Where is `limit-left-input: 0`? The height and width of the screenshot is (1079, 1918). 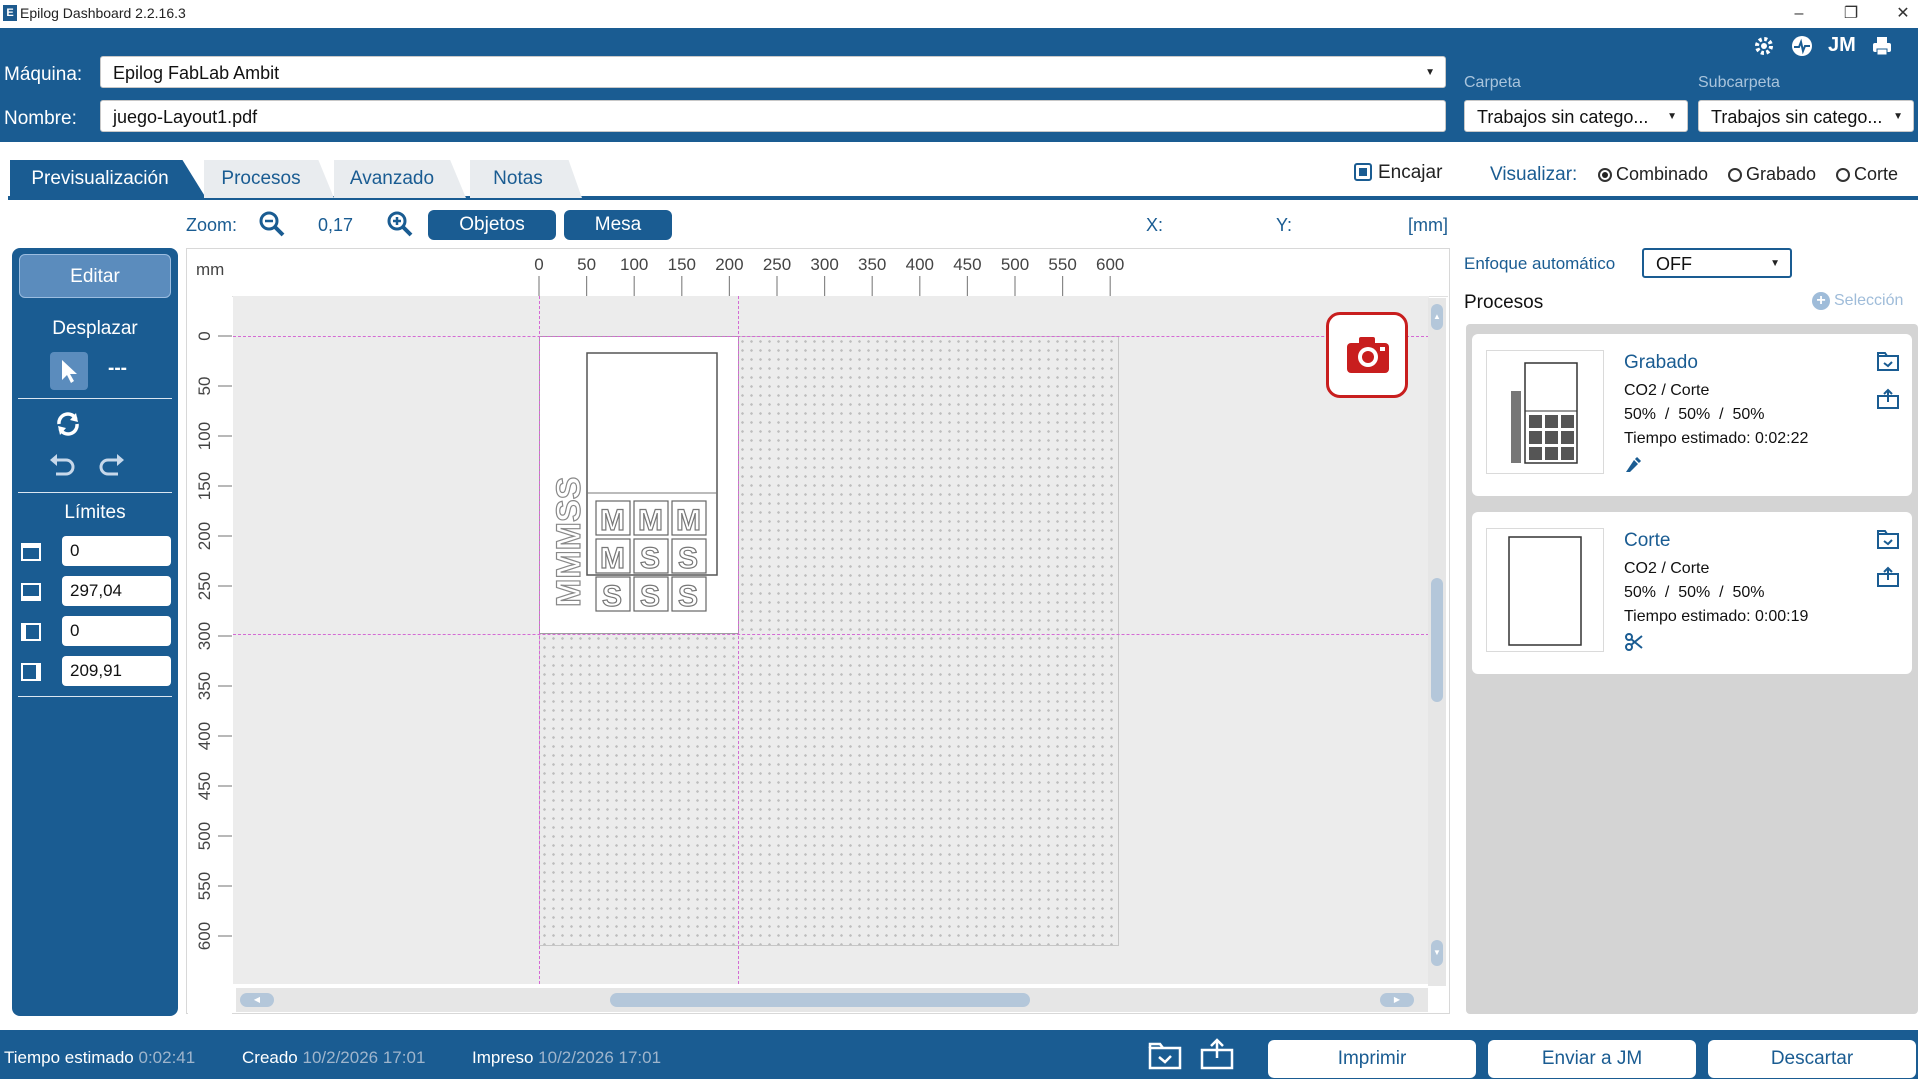
limit-left-input: 0 is located at coordinates (116, 631).